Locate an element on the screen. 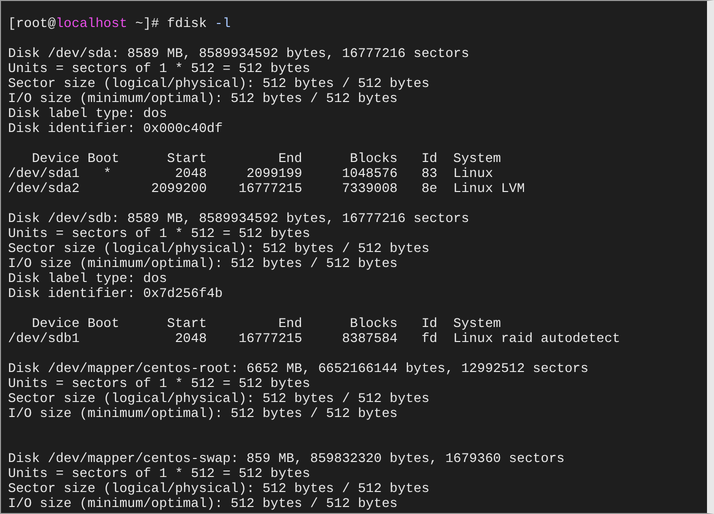 The image size is (714, 514). prompt-text: ~]# fdisk is located at coordinates (171, 23).